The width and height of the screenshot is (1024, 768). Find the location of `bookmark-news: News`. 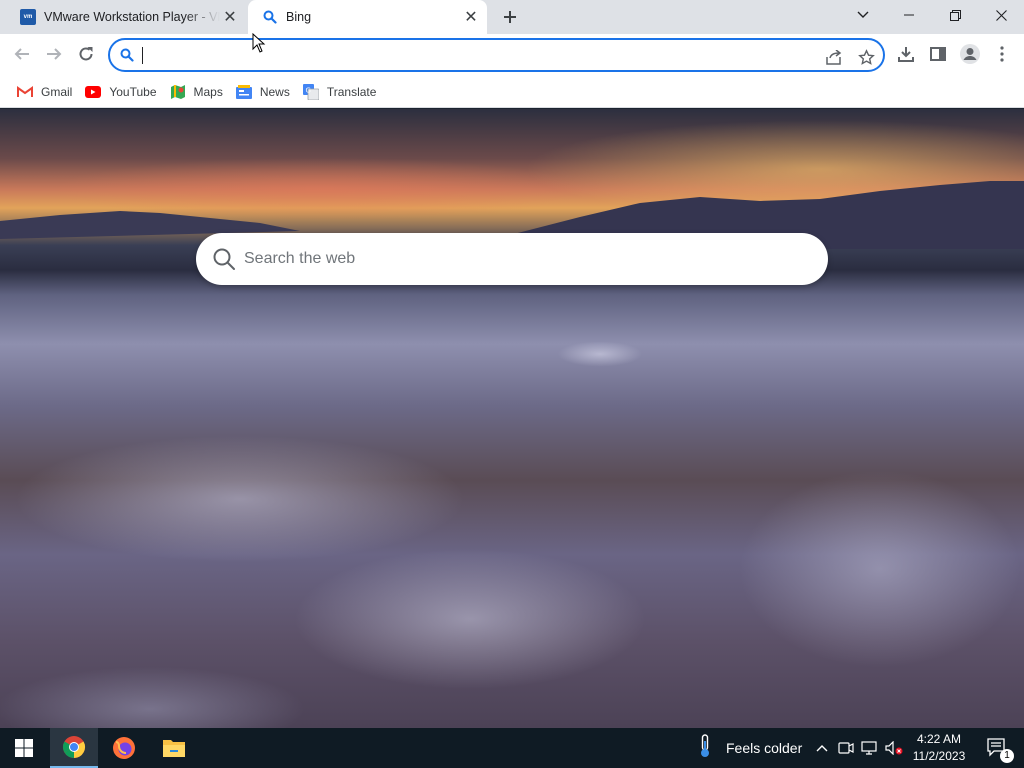

bookmark-news: News is located at coordinates (263, 92).